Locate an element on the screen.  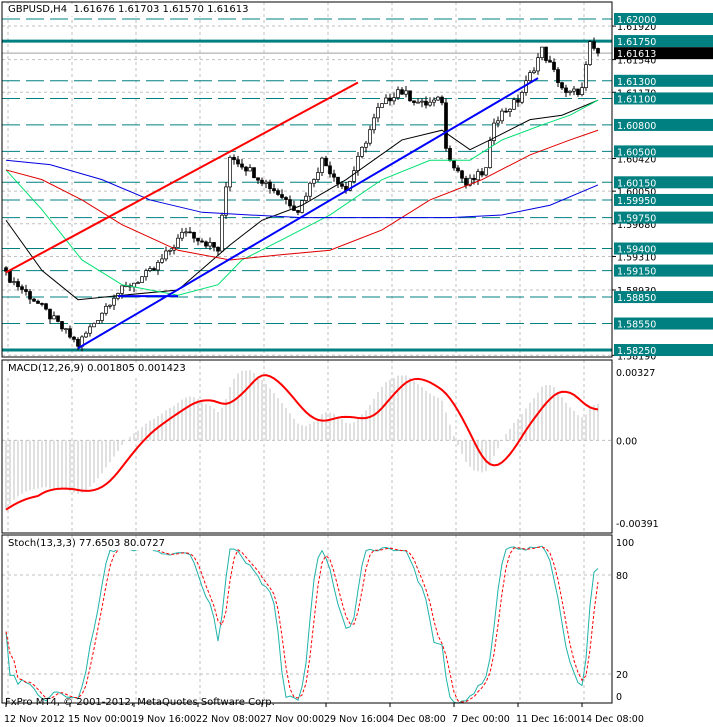
level-tag-text: 1.60500 is located at coordinates (636, 152).